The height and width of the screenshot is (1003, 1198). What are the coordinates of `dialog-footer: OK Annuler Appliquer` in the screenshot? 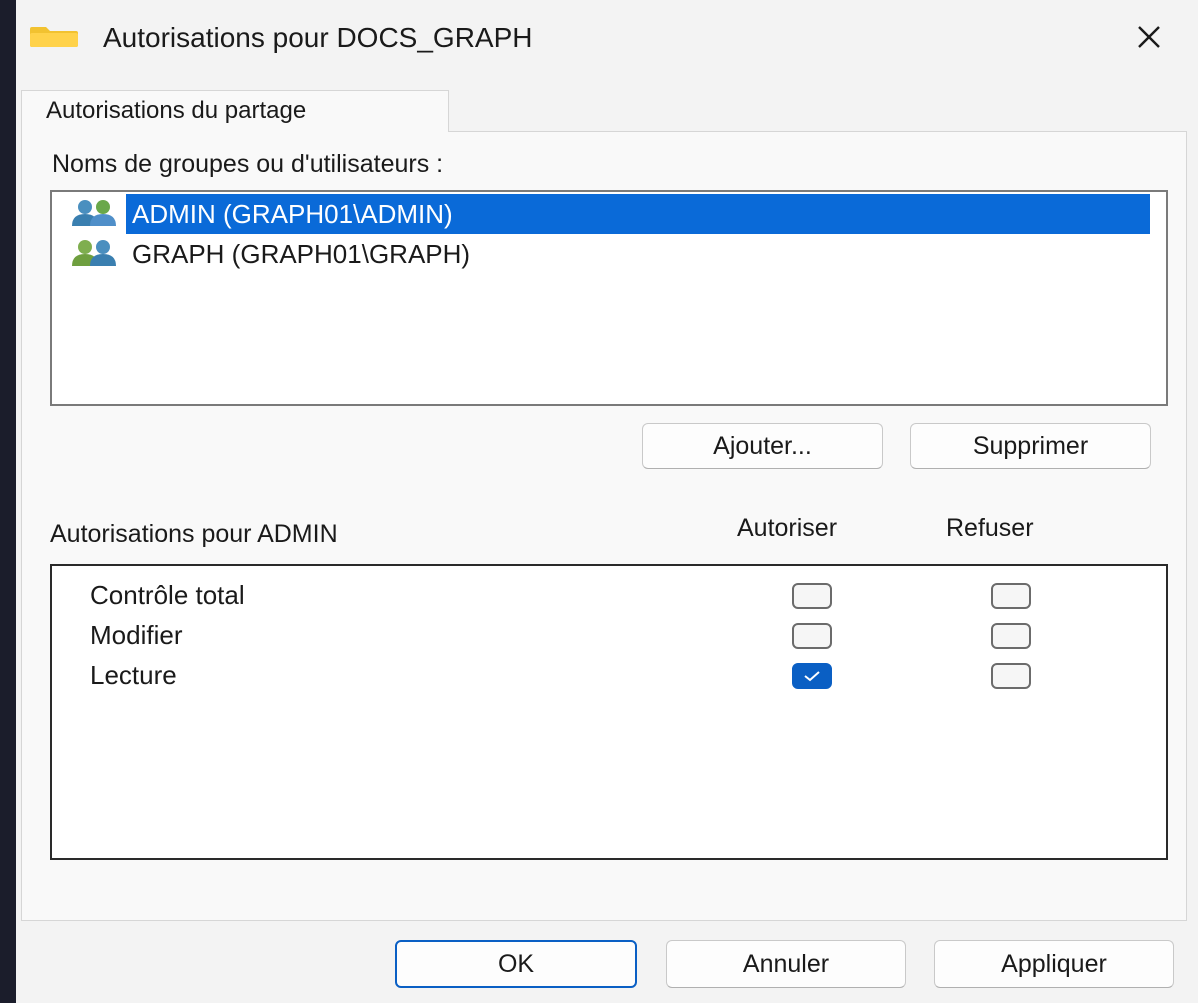 It's located at (607, 962).